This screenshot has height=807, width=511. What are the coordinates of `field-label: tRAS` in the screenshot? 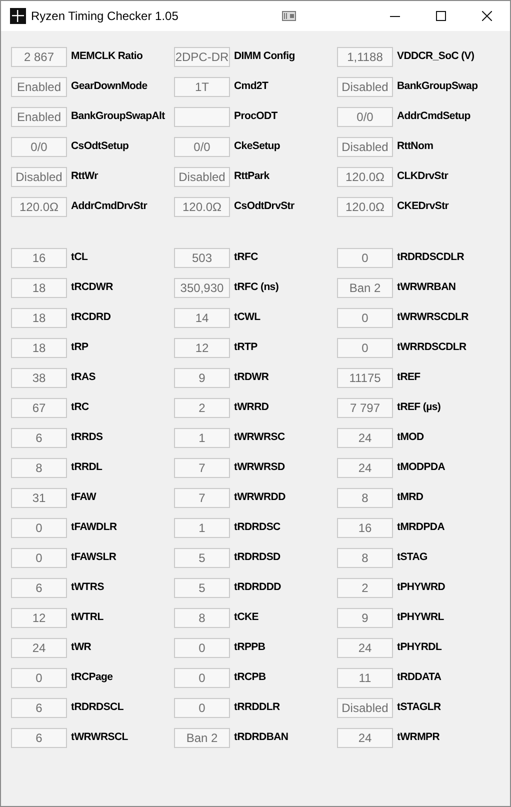 It's located at (83, 378).